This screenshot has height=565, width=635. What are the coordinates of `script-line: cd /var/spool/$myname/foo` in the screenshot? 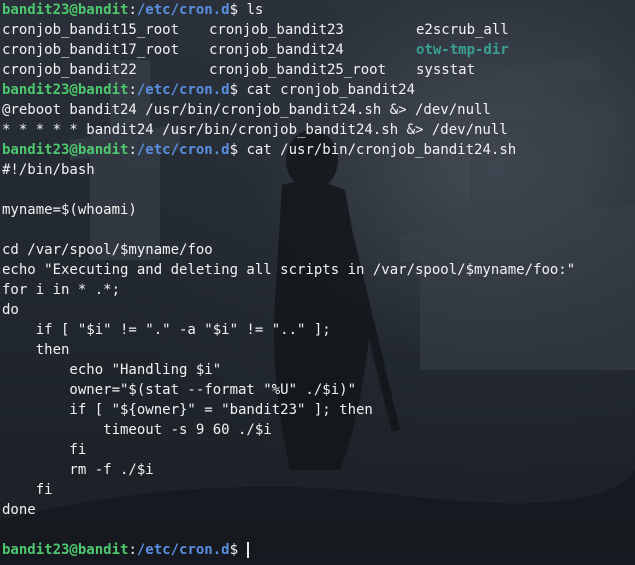 It's located at (107, 250).